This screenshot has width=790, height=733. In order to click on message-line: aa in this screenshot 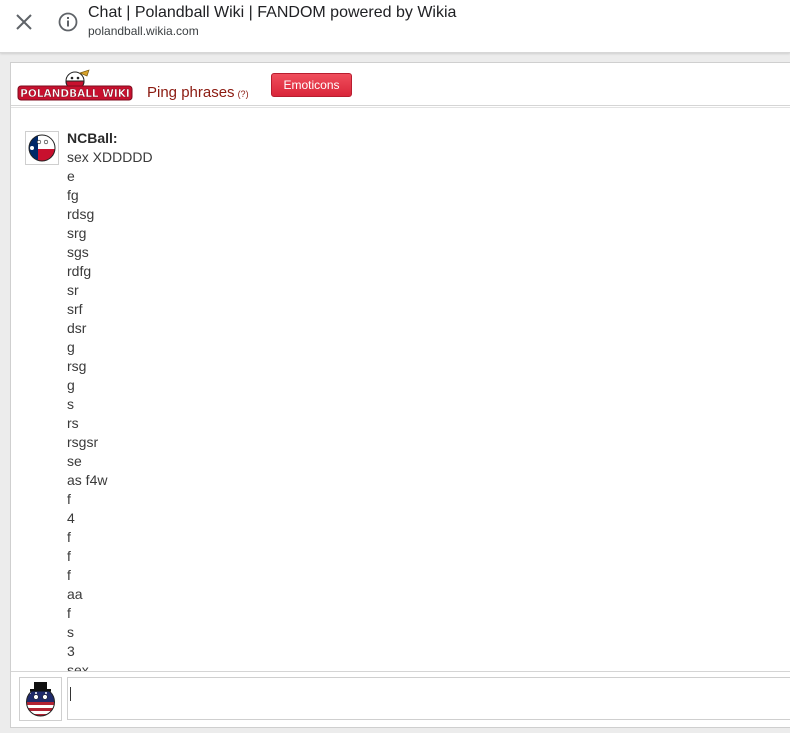, I will do `click(75, 594)`.